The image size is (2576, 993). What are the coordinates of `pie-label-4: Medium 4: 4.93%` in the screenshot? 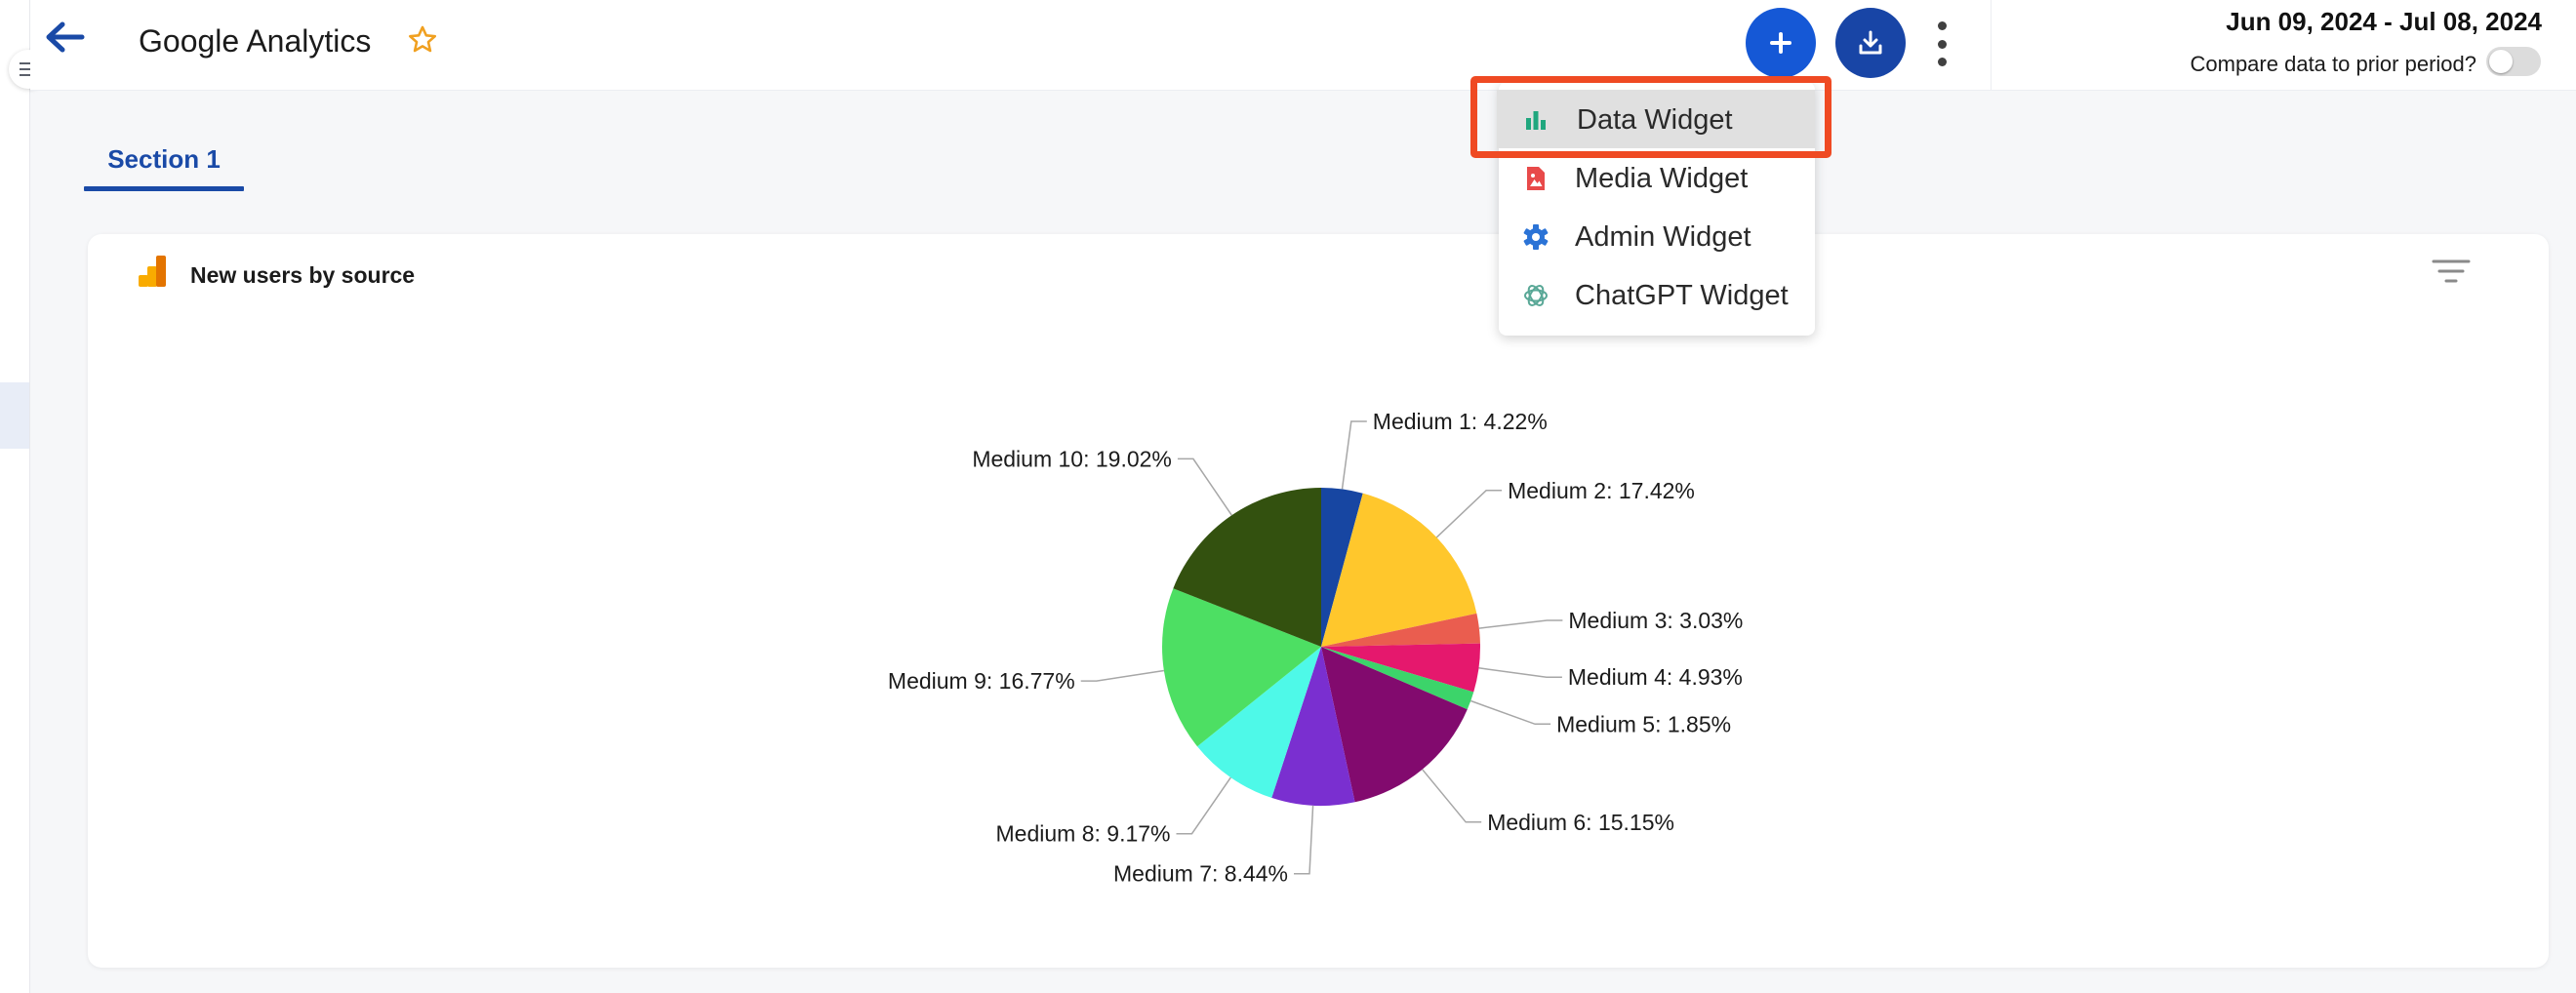 It's located at (1655, 677).